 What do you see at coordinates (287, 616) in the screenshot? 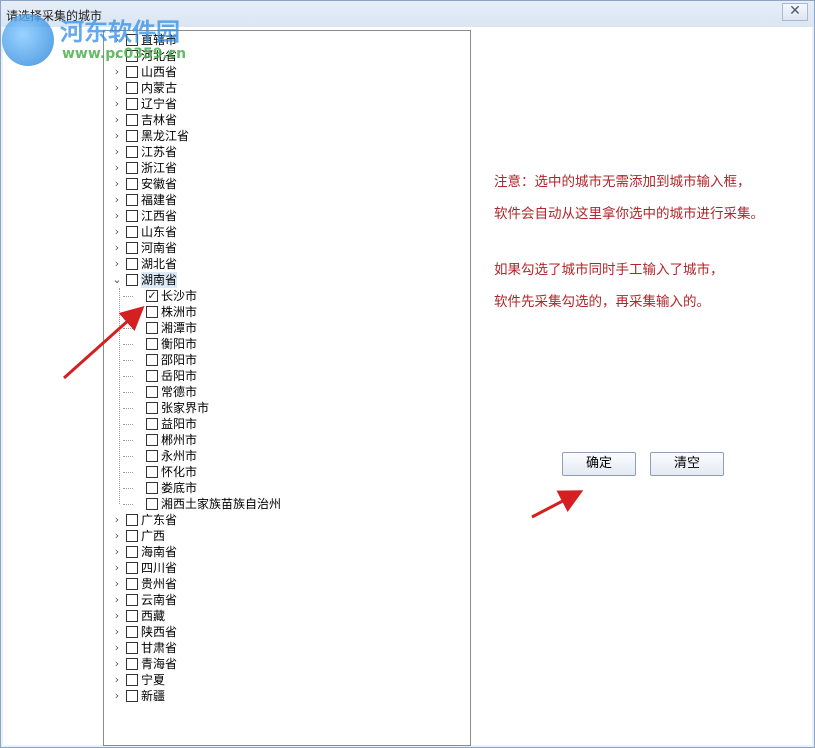
I see `tree-item-province: › 西藏` at bounding box center [287, 616].